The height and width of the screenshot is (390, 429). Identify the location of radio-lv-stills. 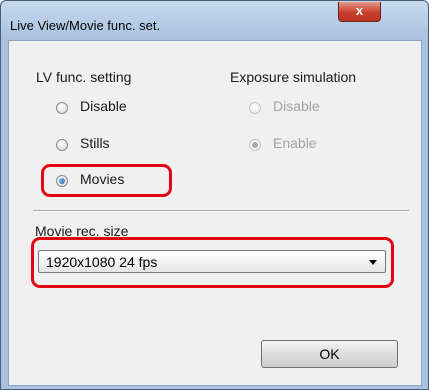
(62, 145).